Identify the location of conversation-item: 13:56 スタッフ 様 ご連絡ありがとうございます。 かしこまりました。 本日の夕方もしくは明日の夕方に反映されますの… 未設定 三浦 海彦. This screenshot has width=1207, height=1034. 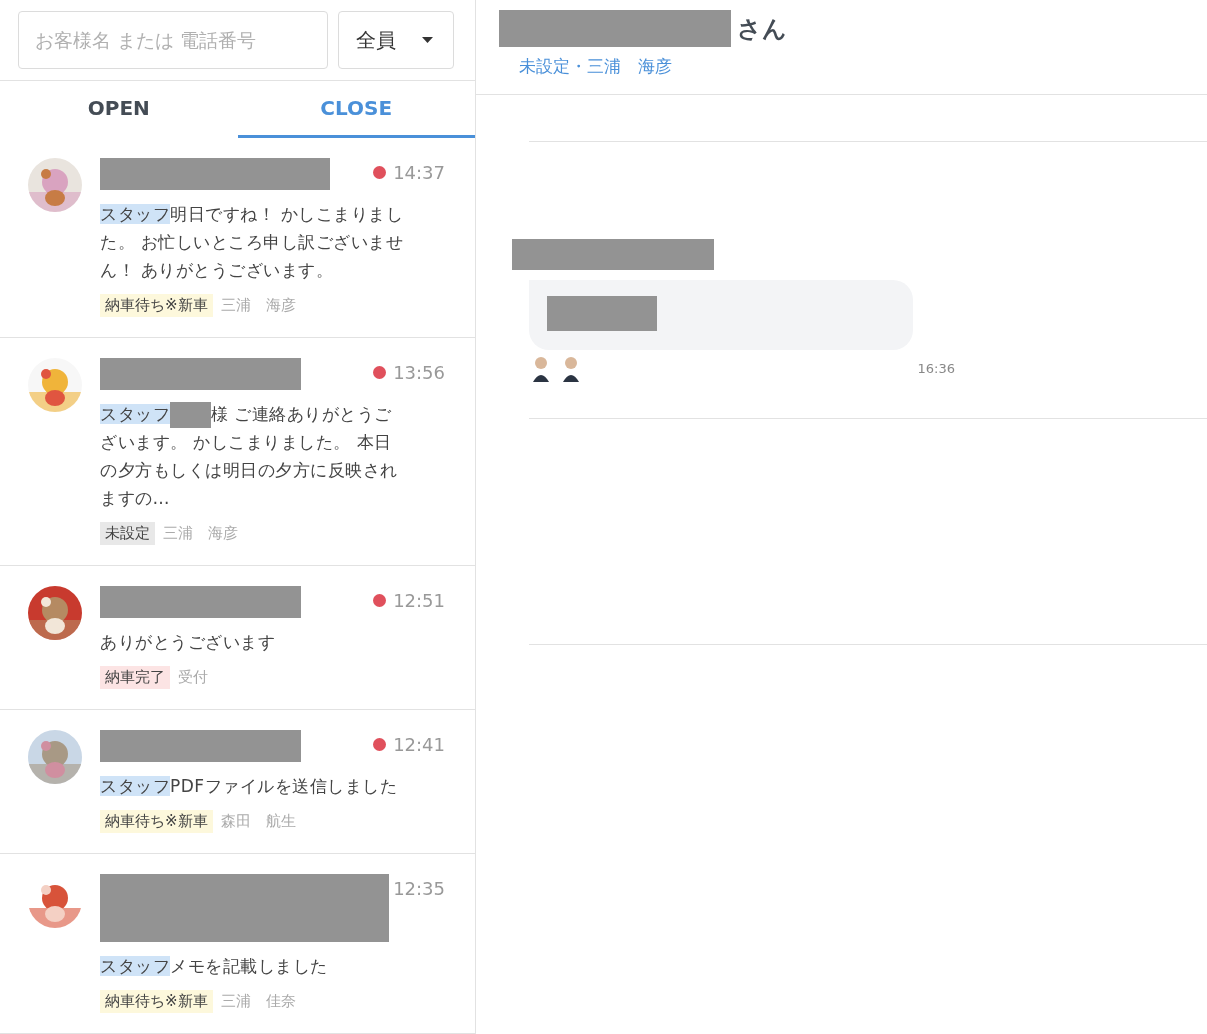
(237, 452).